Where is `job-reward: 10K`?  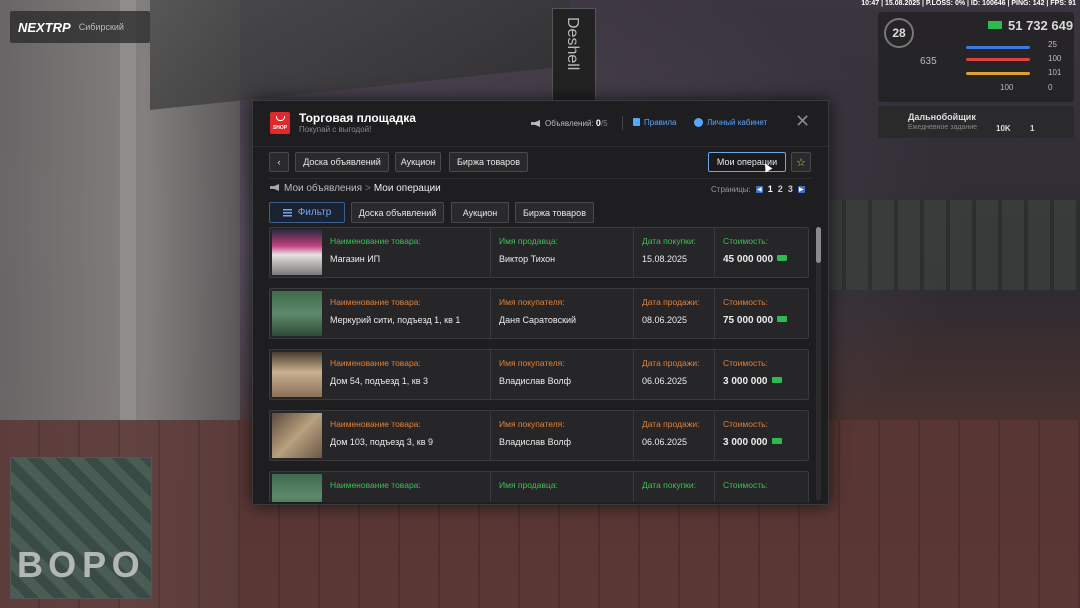 job-reward: 10K is located at coordinates (1003, 128).